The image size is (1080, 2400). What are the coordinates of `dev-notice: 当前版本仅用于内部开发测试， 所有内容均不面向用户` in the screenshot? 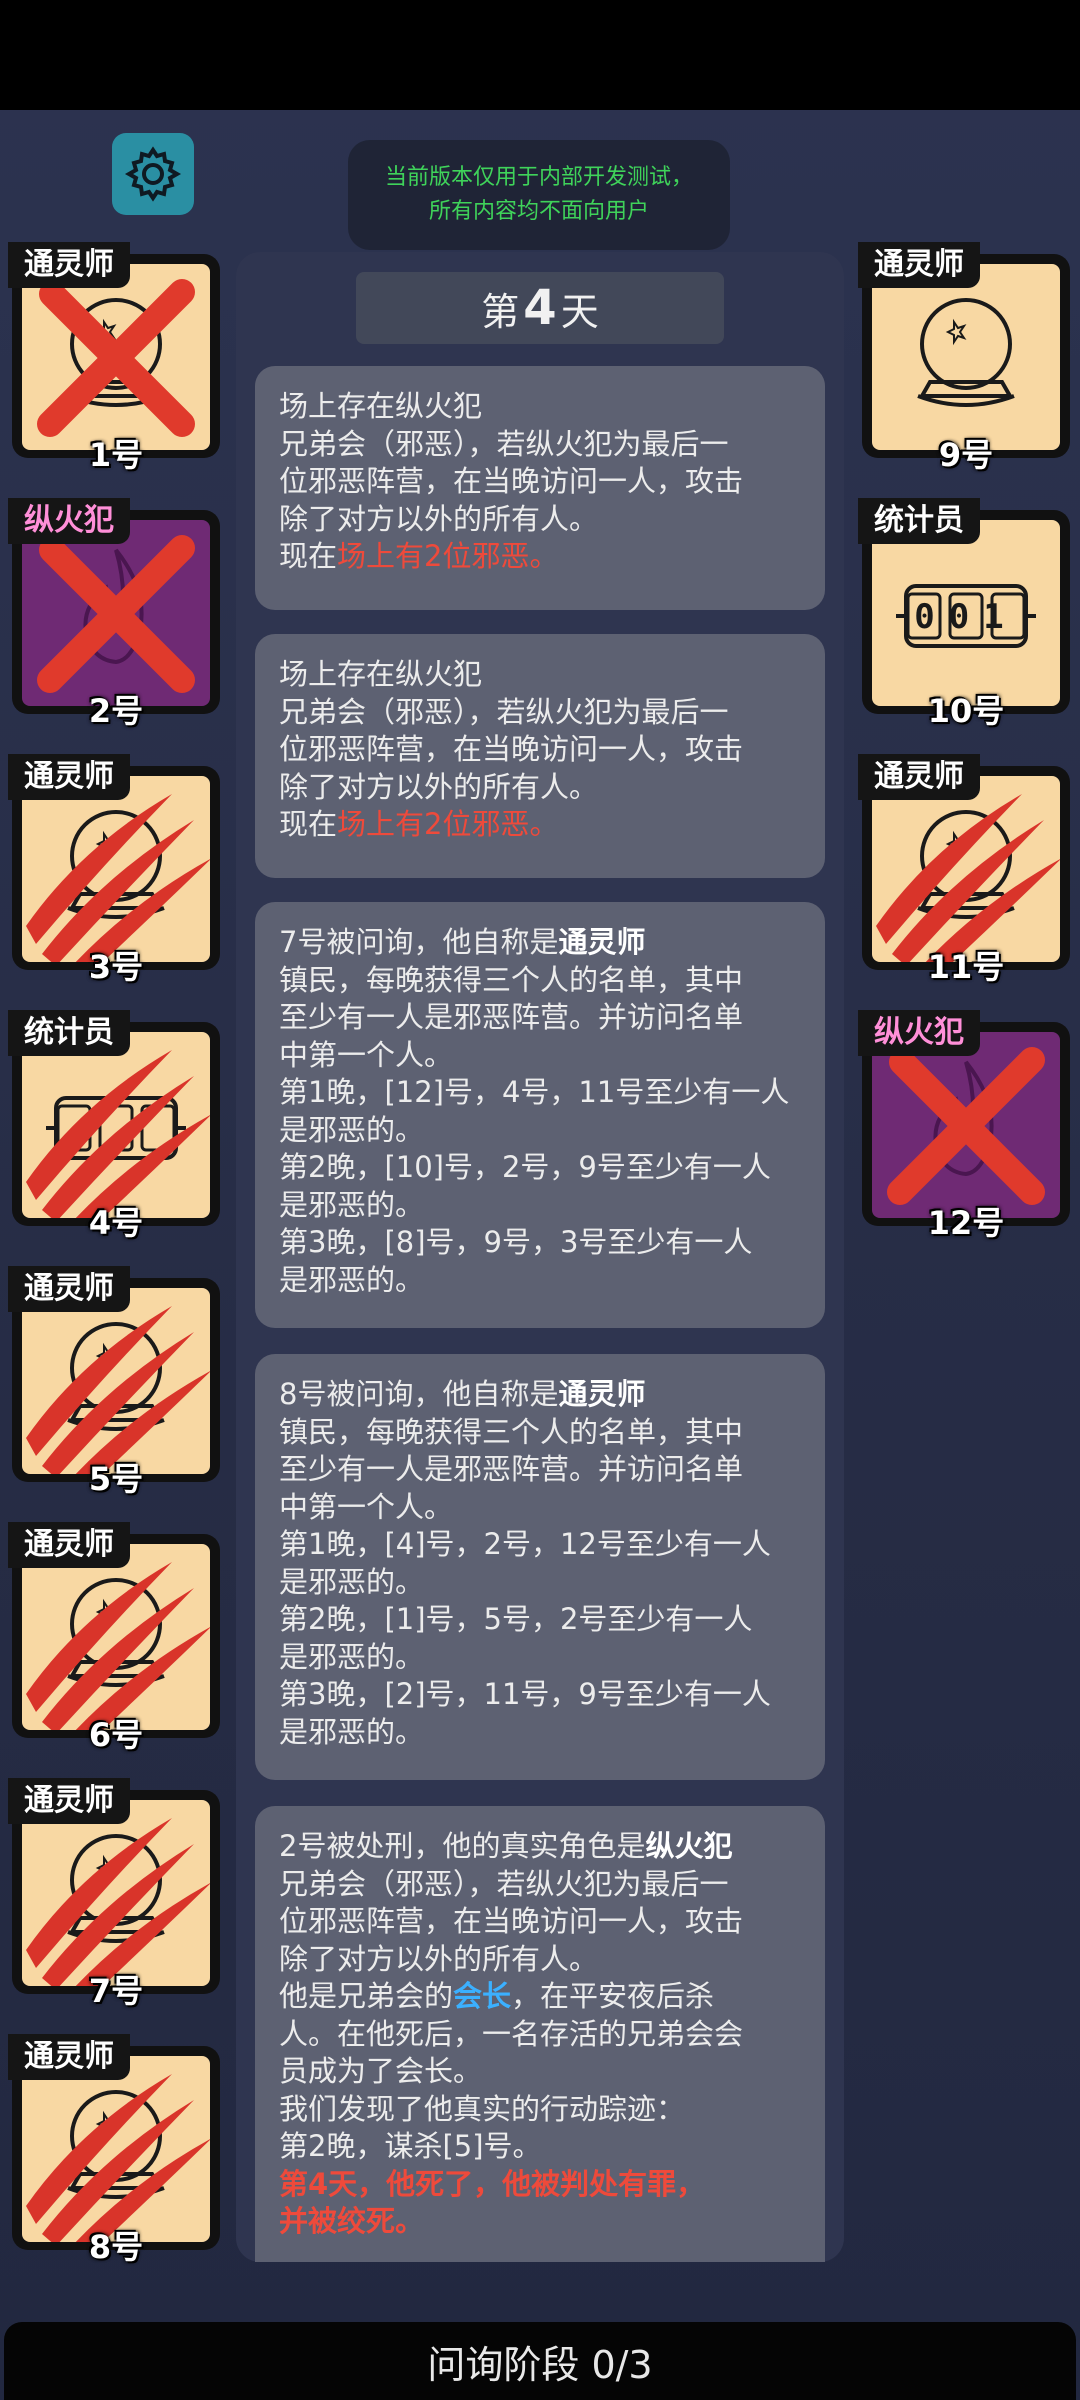 It's located at (539, 195).